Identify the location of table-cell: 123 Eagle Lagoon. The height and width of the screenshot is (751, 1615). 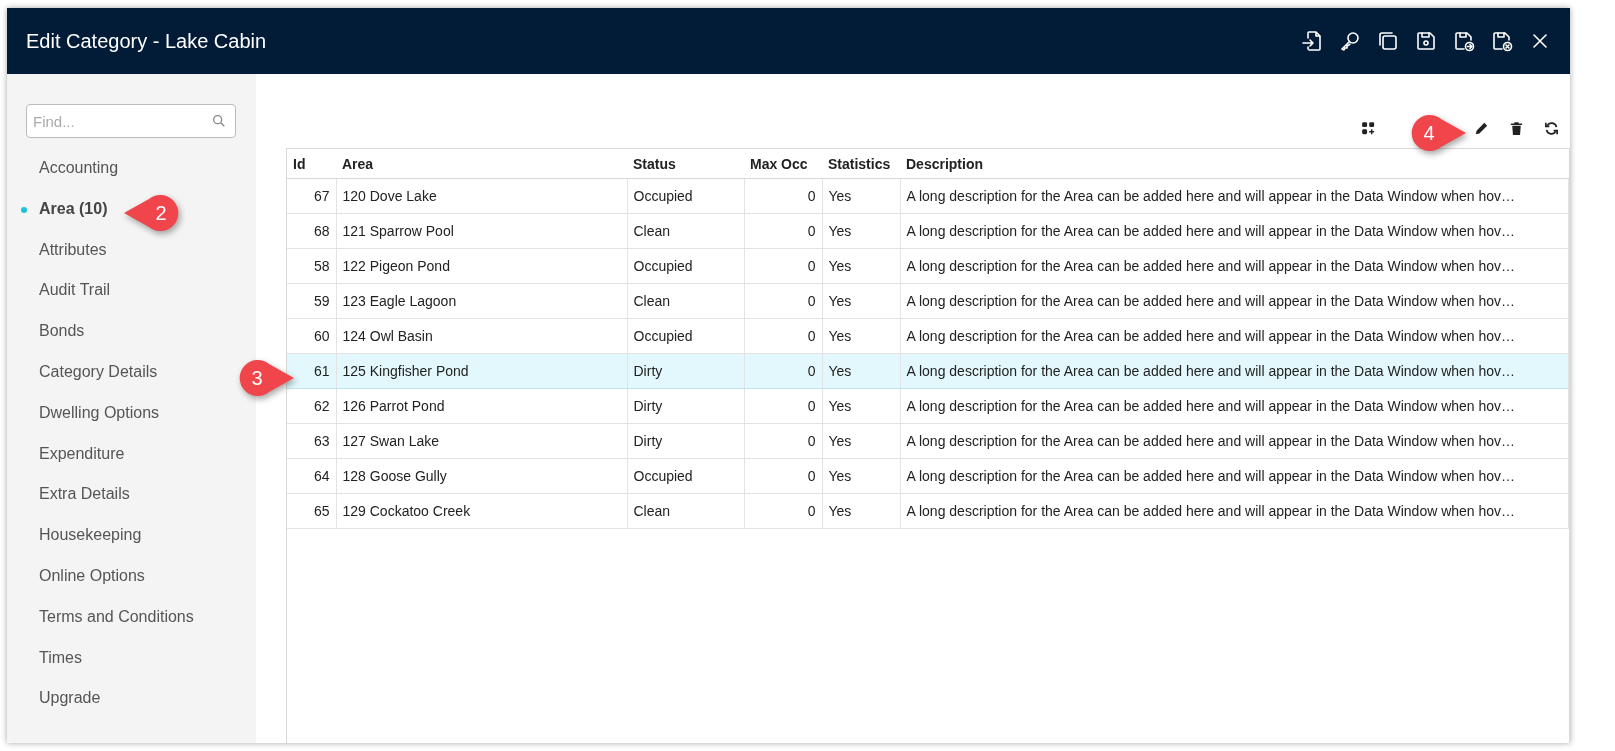
(481, 301).